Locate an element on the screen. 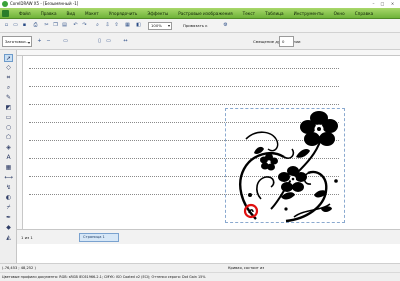 Image resolution: width=400 pixels, height=281 pixels. menu-text: Текст is located at coordinates (249, 13).